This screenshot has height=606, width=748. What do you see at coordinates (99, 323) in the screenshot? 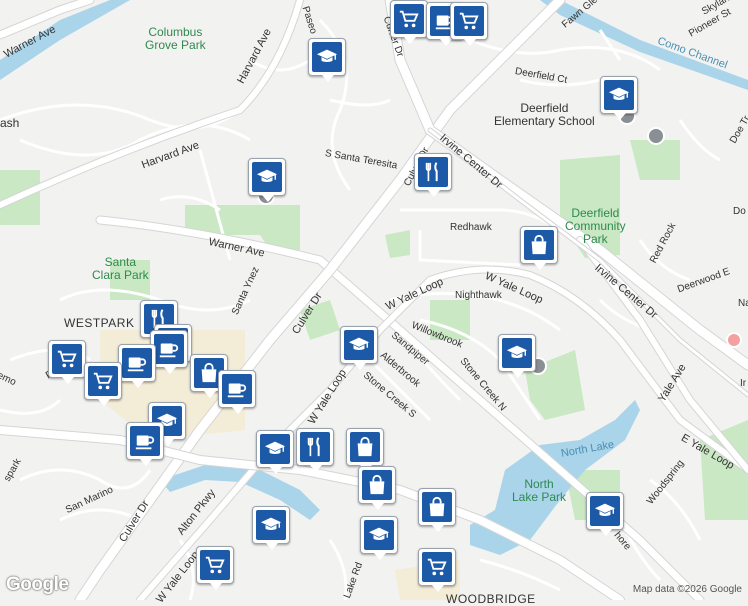
I see `label-westpark: WESTPARK` at bounding box center [99, 323].